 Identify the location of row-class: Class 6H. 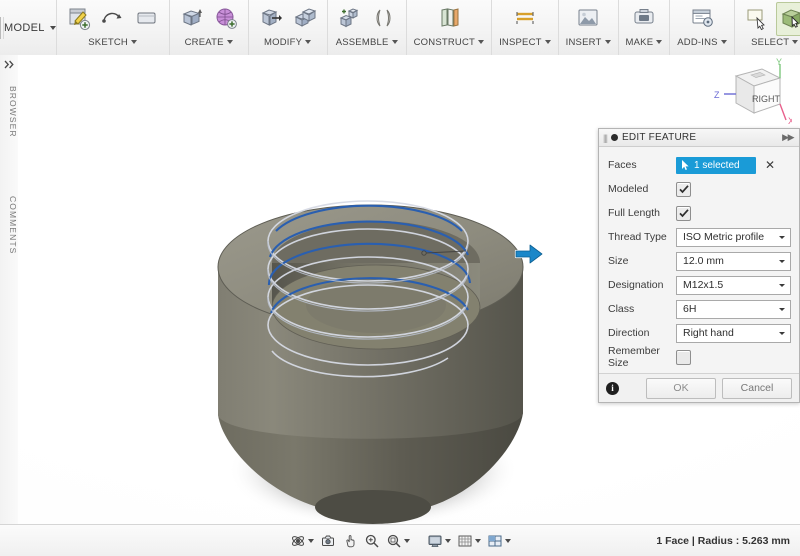
(699, 309).